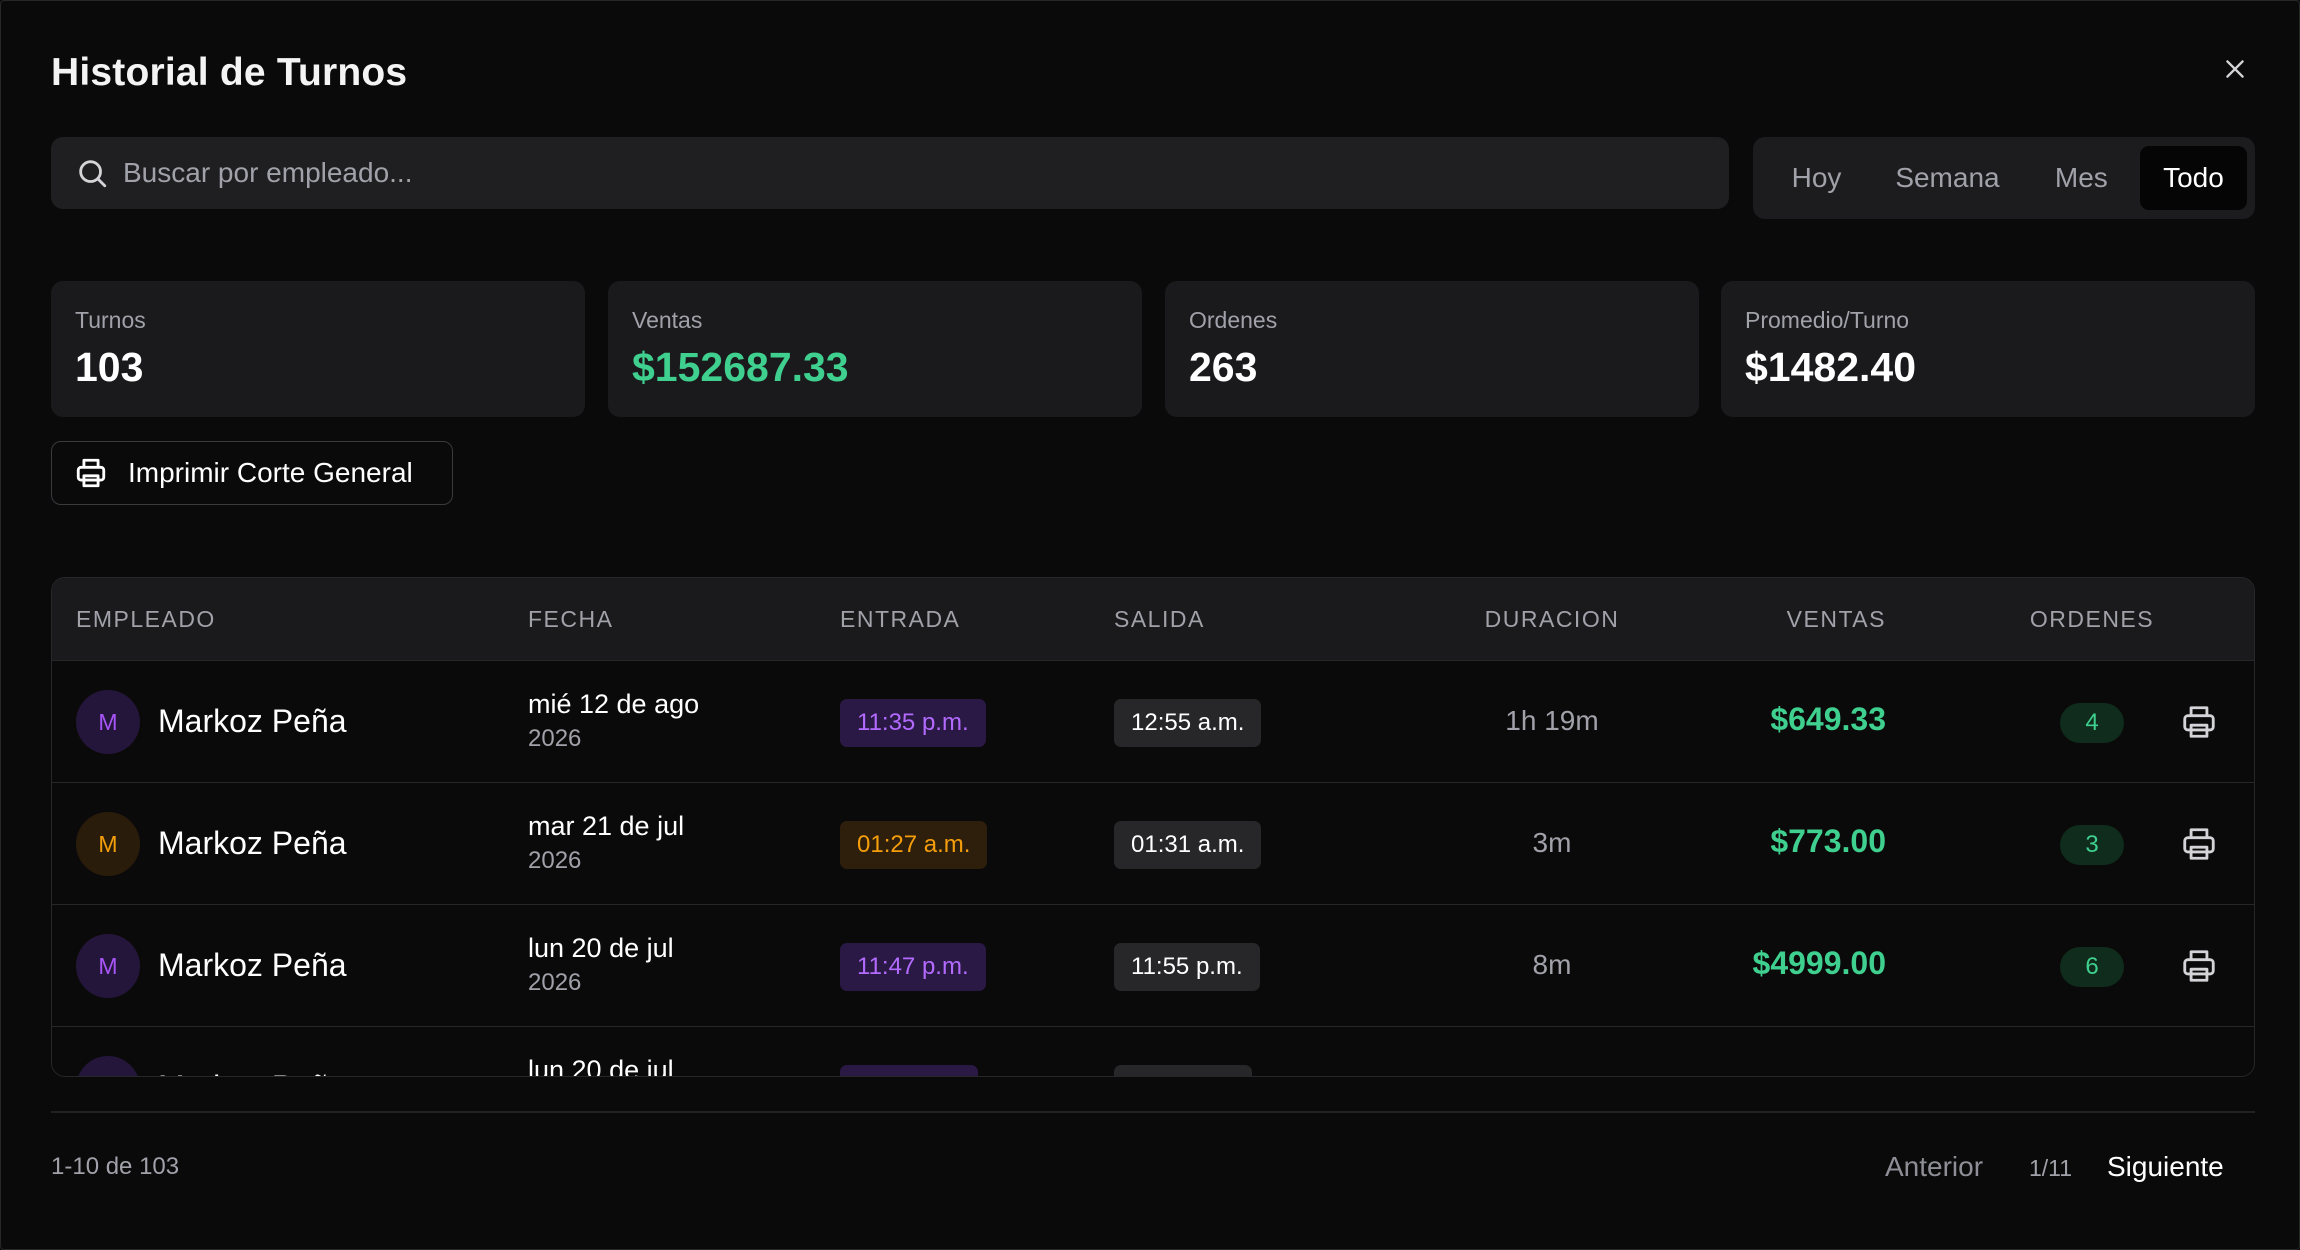 The width and height of the screenshot is (2300, 1250). Describe the element at coordinates (1819, 963) in the screenshot. I see `sales-amount: $4999.00` at that location.